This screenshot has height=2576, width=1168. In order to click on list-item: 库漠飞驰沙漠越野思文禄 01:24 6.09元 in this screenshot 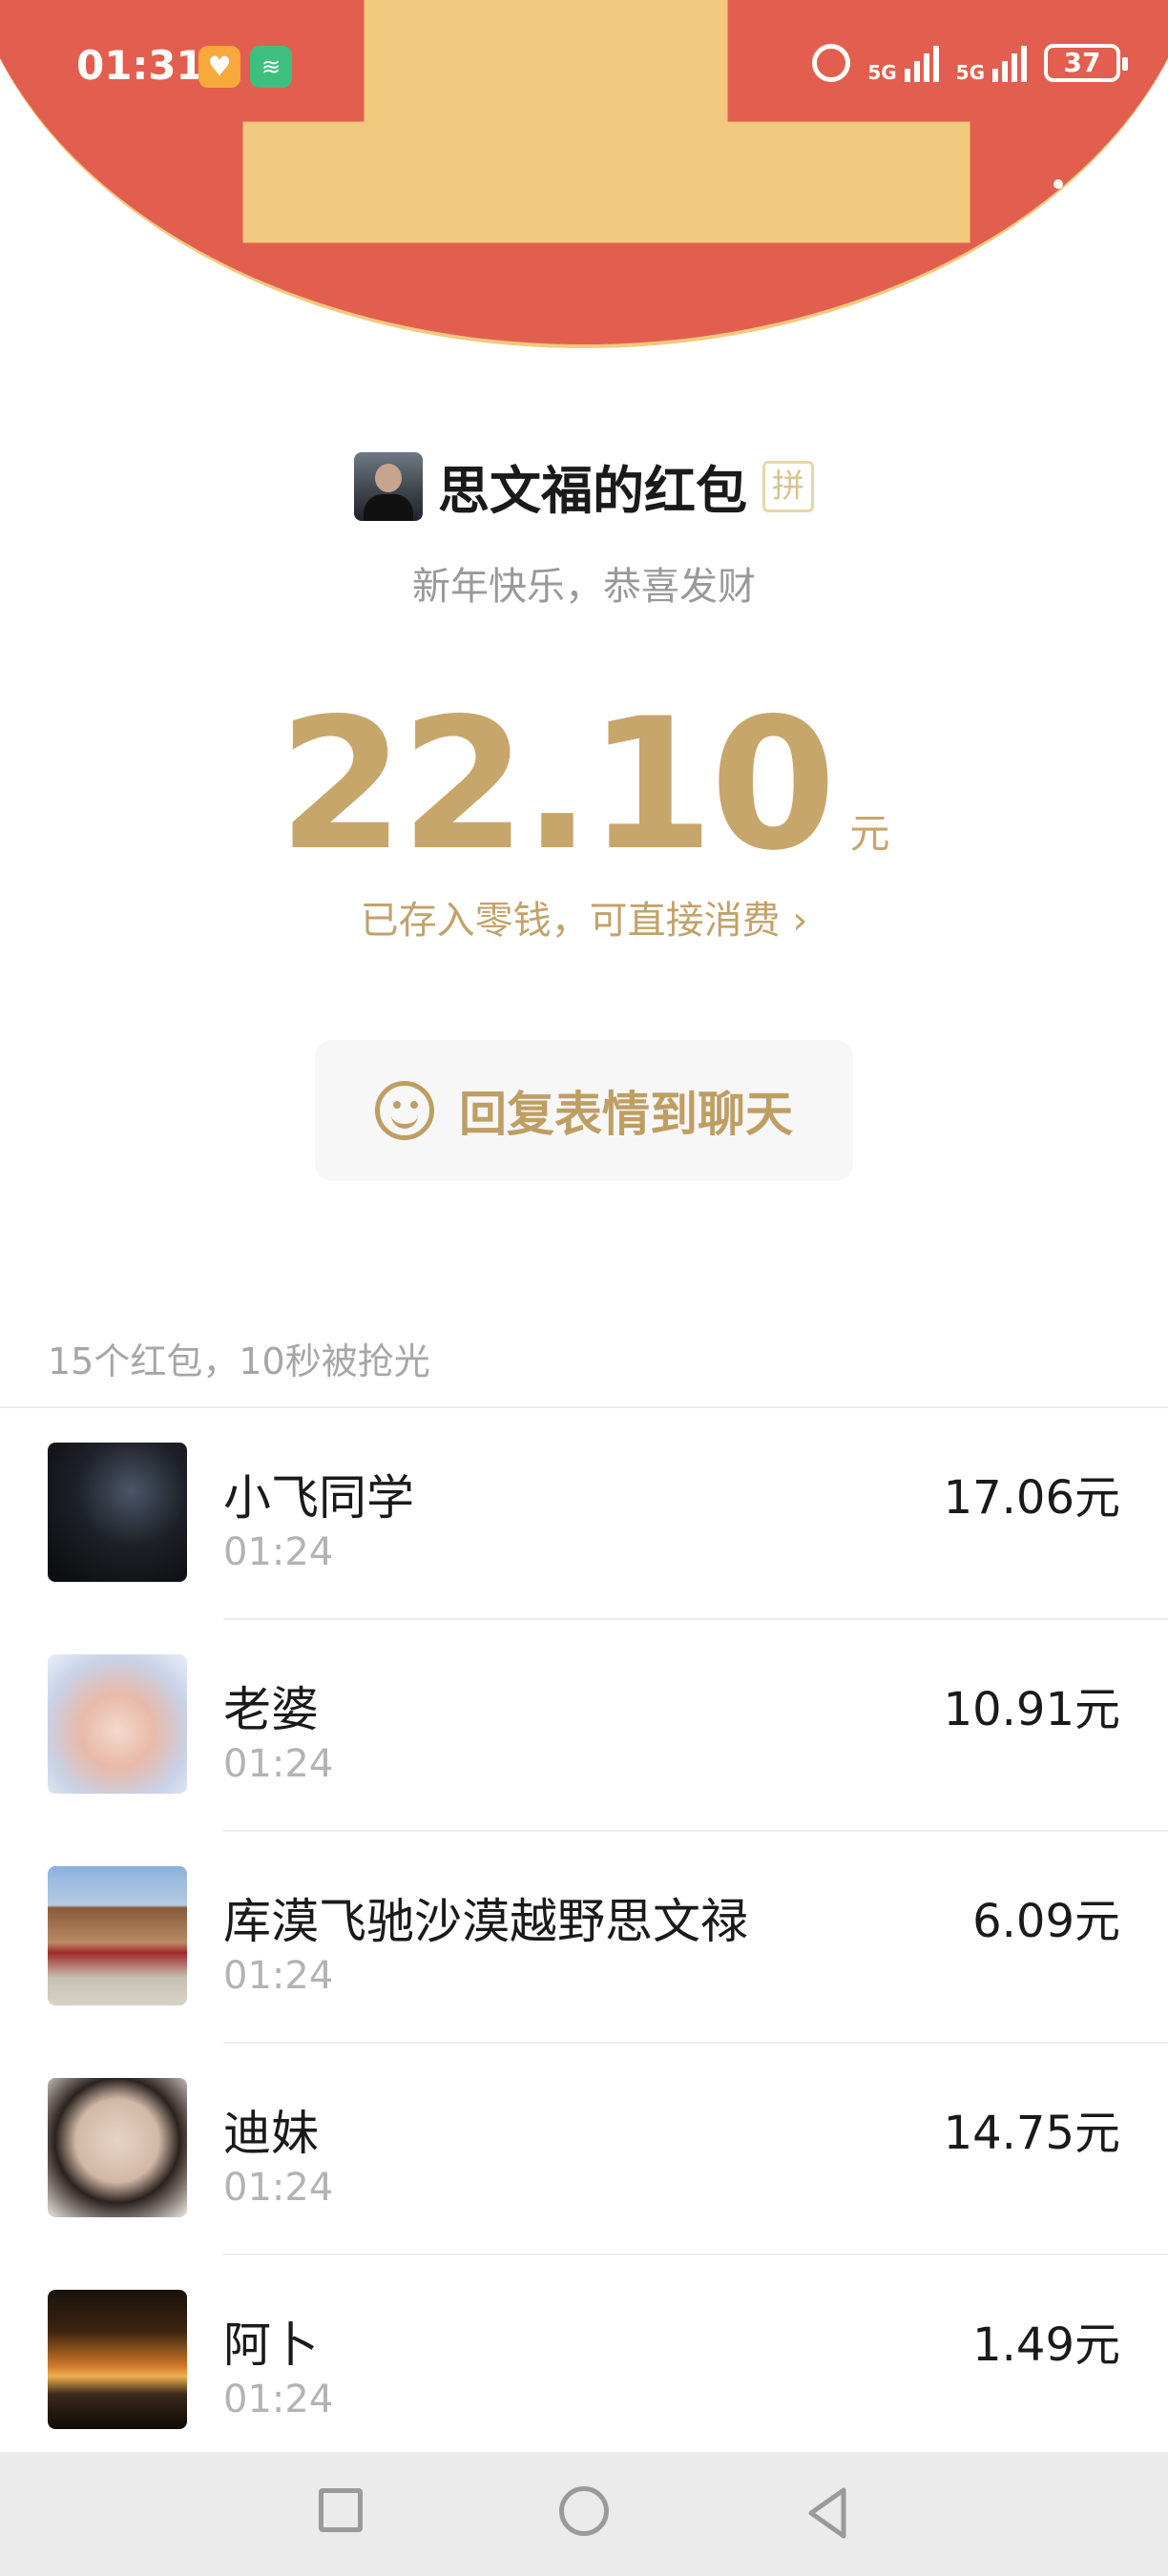, I will do `click(584, 1938)`.